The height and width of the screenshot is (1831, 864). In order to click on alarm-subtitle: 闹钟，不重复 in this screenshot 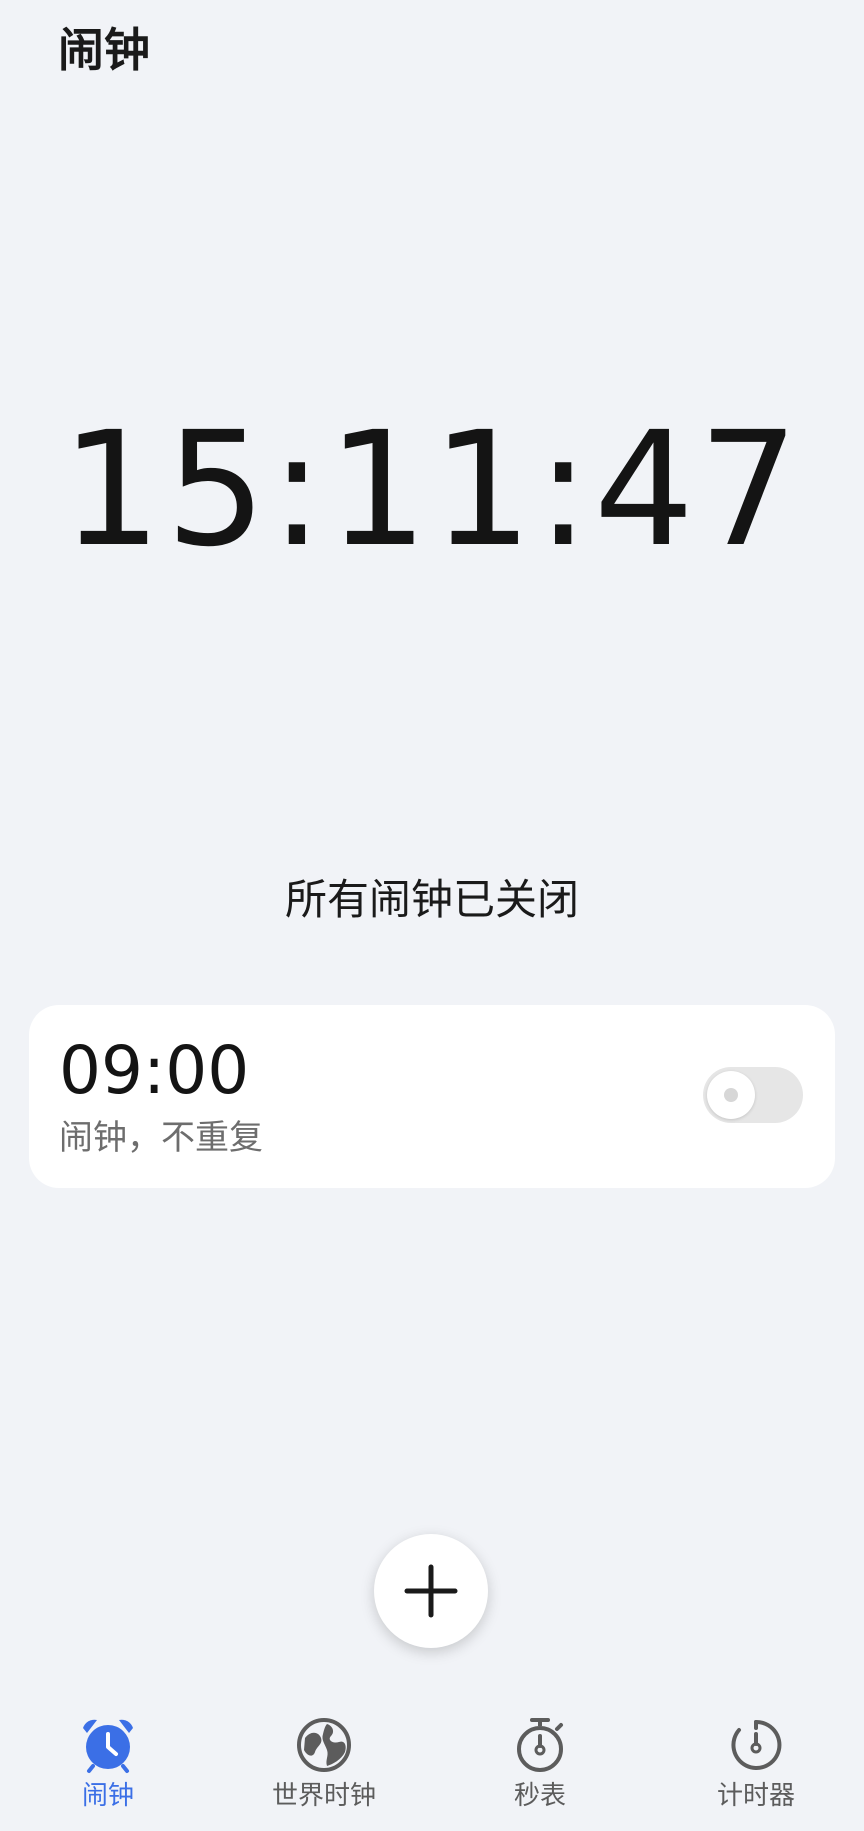, I will do `click(161, 1138)`.